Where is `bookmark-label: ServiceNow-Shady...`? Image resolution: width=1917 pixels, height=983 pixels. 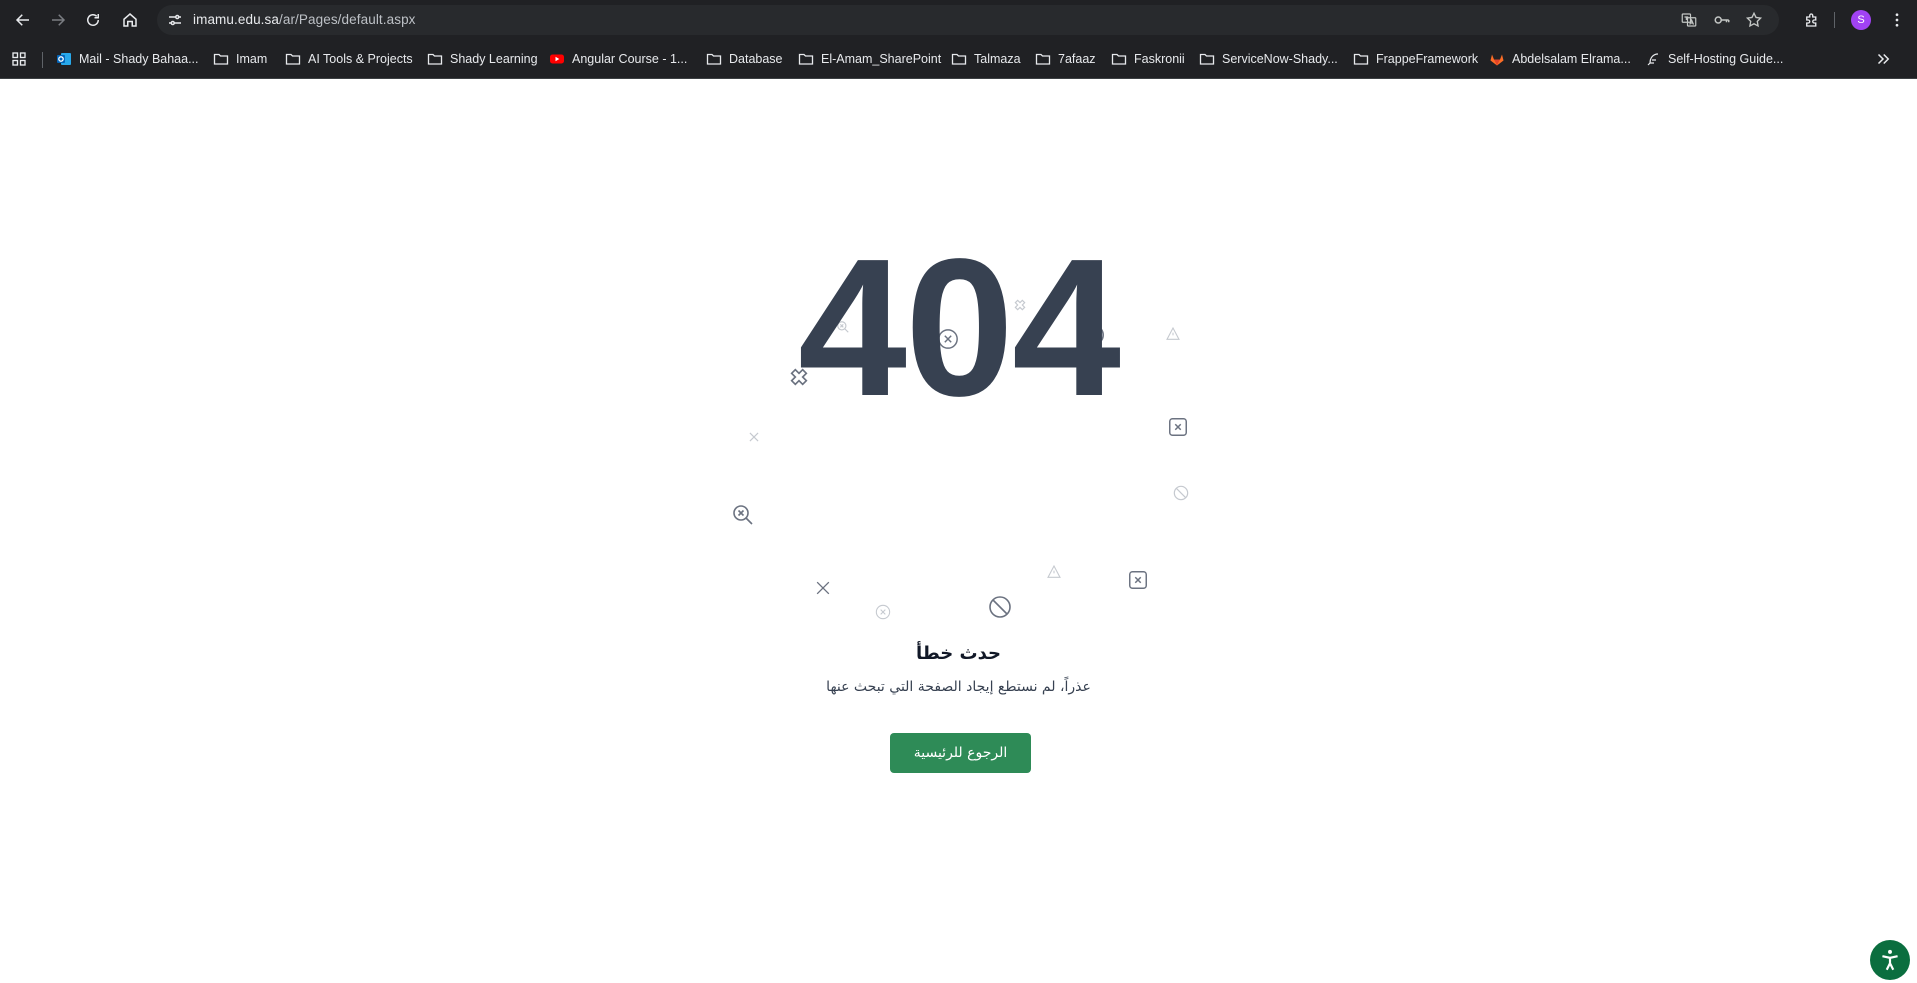 bookmark-label: ServiceNow-Shady... is located at coordinates (1280, 59).